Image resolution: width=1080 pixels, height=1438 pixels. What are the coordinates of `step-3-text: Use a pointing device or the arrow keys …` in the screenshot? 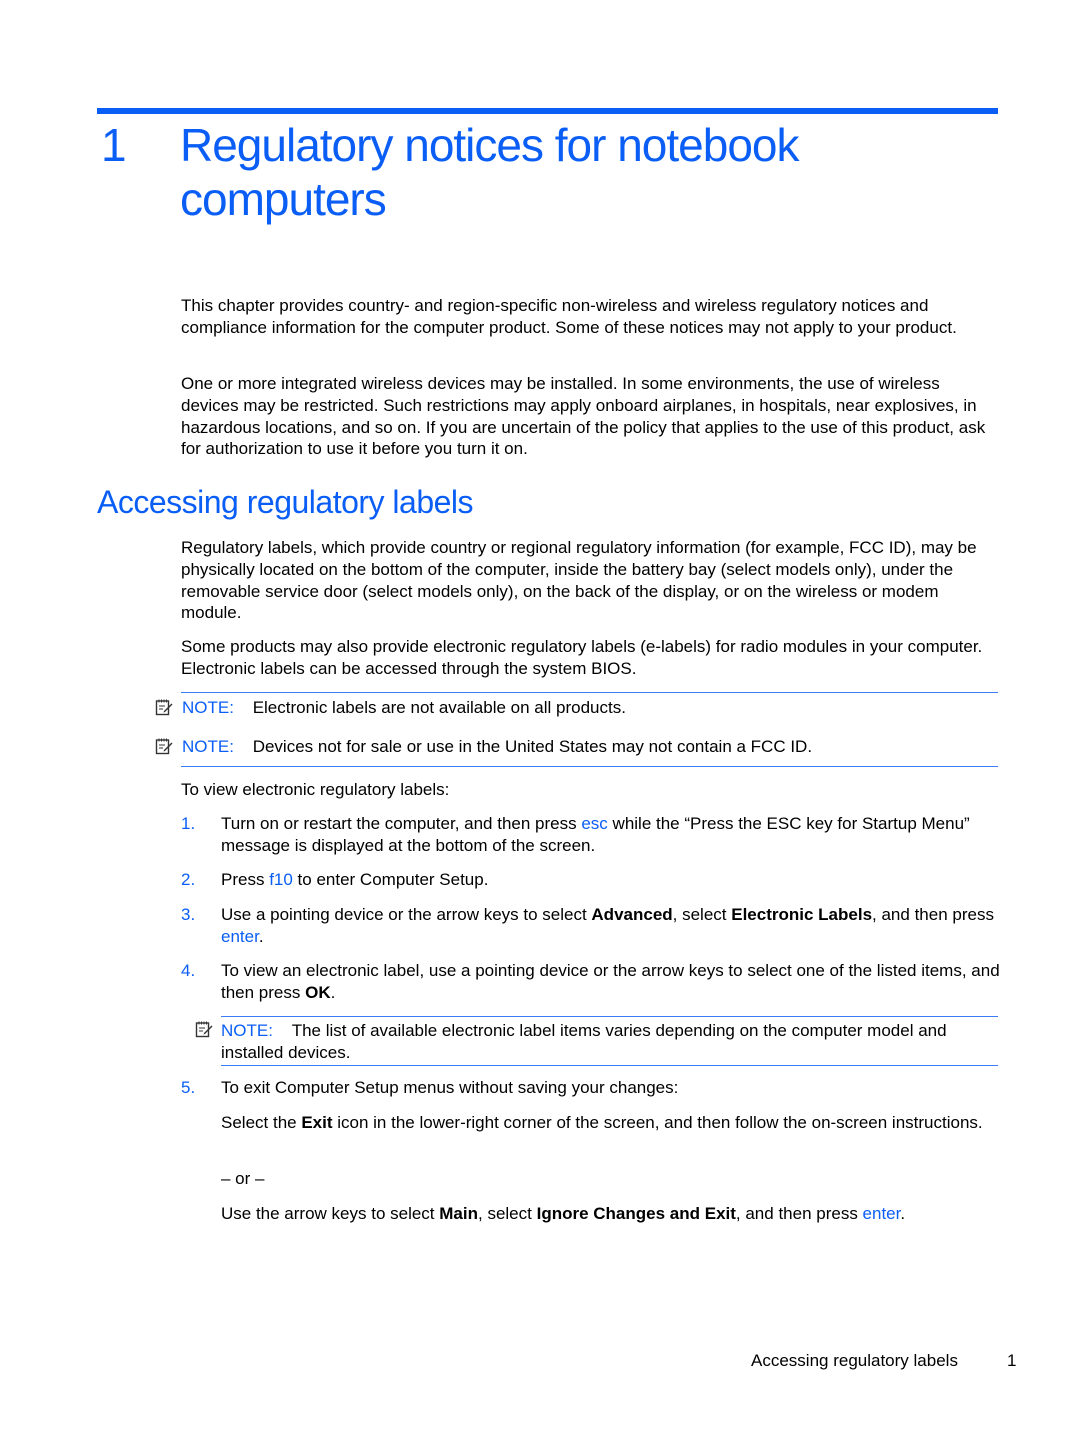 It's located at (611, 926).